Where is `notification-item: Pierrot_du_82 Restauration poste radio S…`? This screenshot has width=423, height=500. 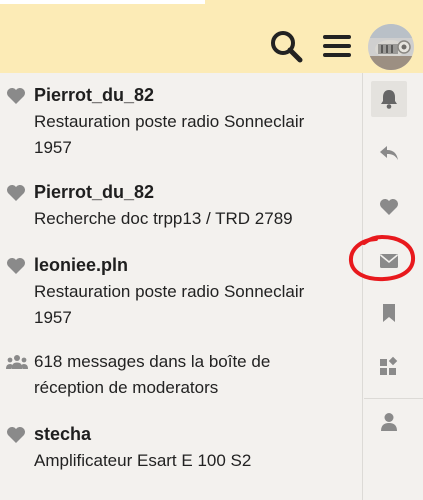 notification-item: Pierrot_du_82 Restauration poste radio S… is located at coordinates (181, 123).